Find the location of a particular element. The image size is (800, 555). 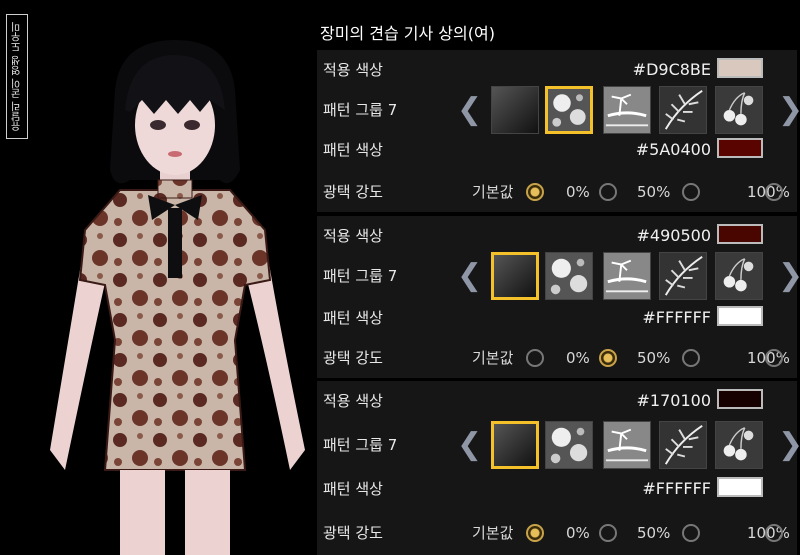

apply-color-row: 적용 색상 #490500 is located at coordinates (557, 236).